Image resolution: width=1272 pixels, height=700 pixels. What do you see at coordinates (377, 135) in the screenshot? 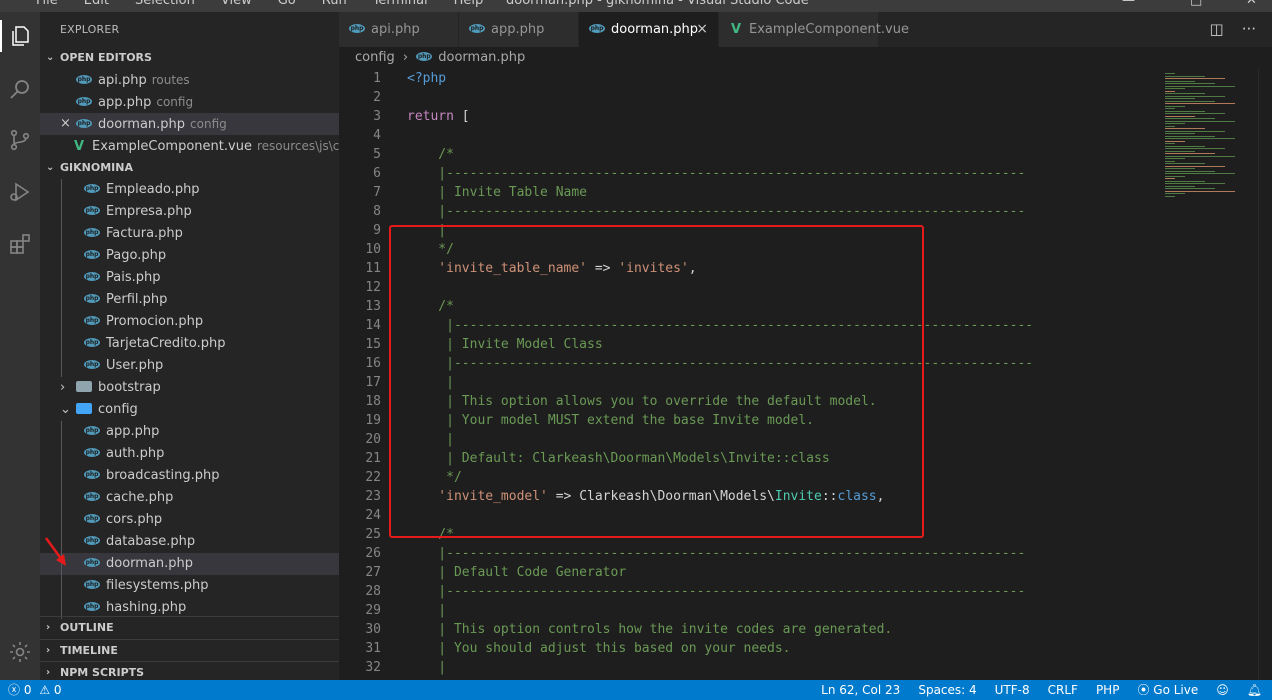
I see `line-number: 4` at bounding box center [377, 135].